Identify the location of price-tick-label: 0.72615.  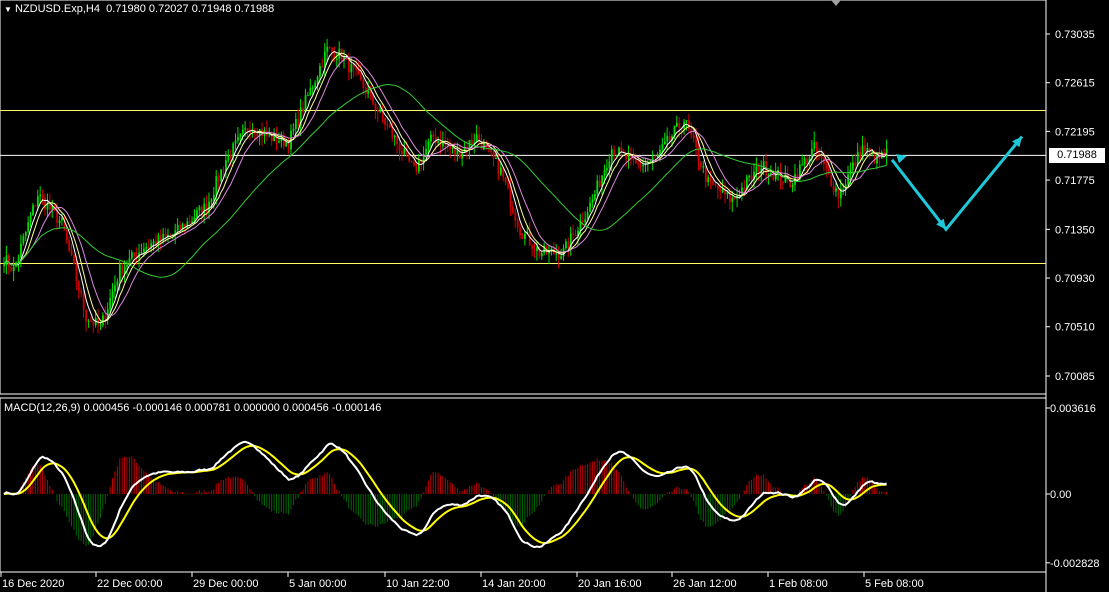
(1075, 84).